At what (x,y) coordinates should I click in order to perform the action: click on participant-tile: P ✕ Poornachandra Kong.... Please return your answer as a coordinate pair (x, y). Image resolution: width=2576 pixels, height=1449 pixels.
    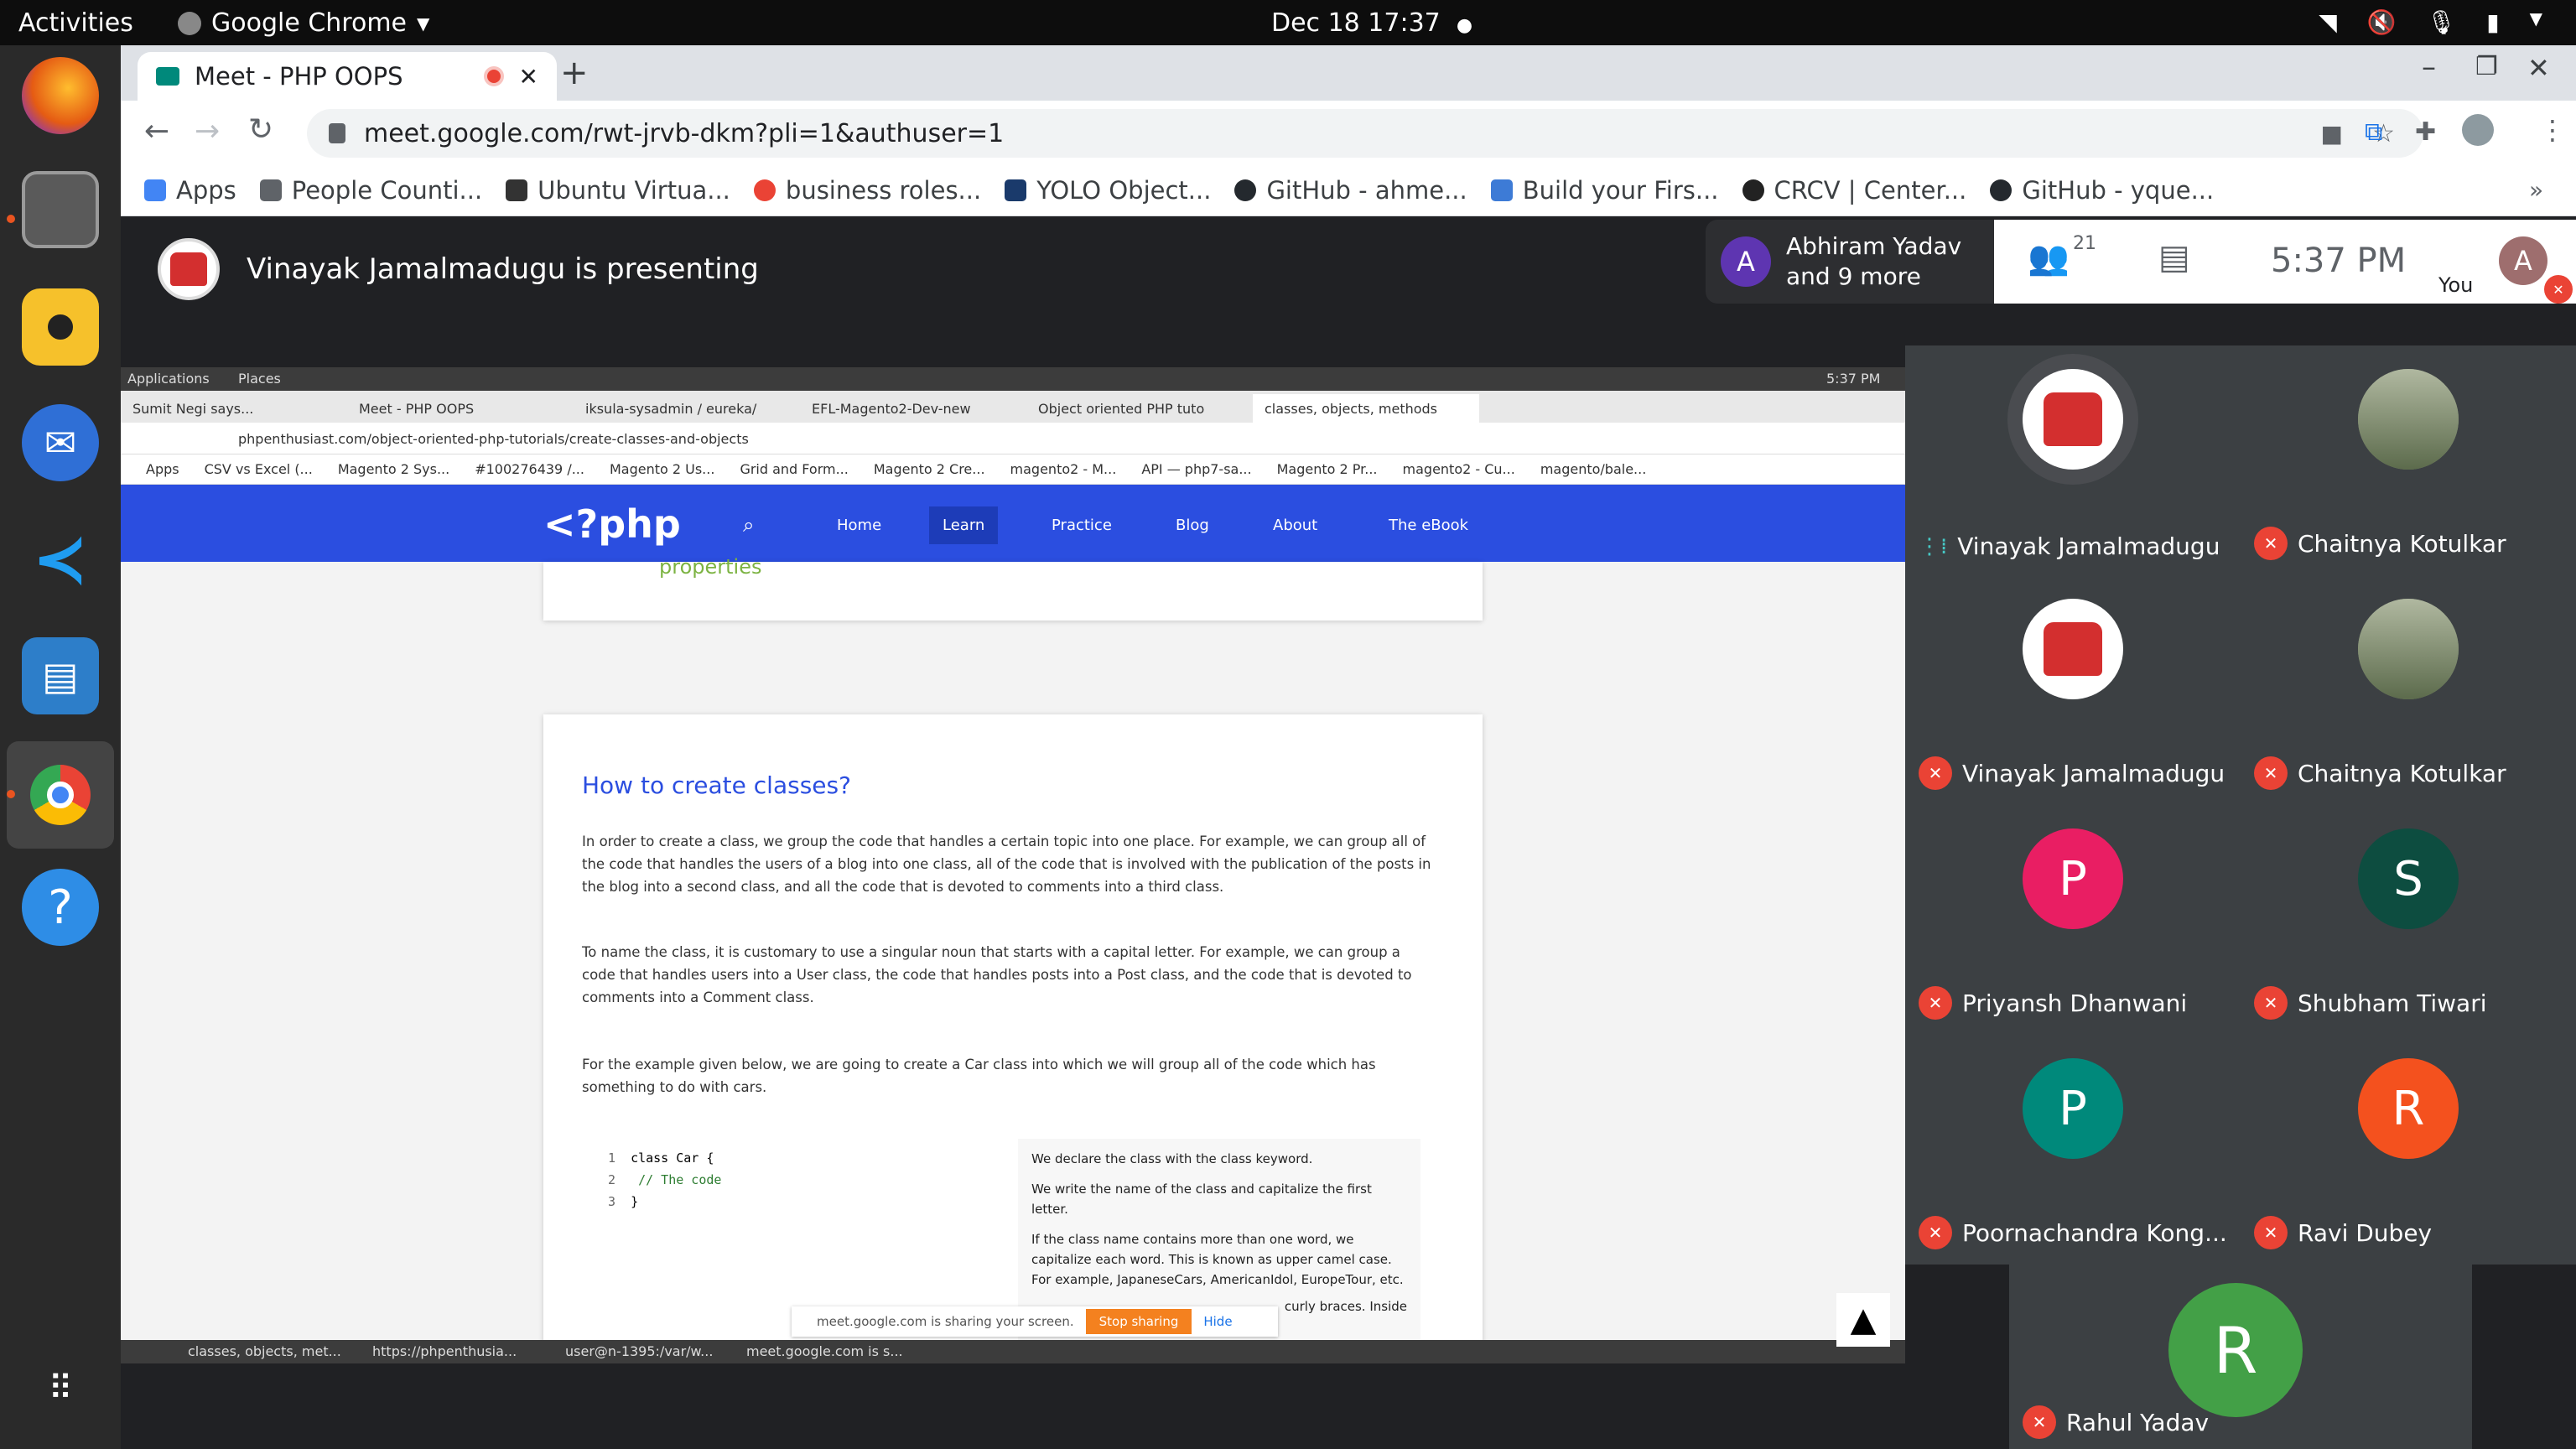
    Looking at the image, I should click on (2073, 1150).